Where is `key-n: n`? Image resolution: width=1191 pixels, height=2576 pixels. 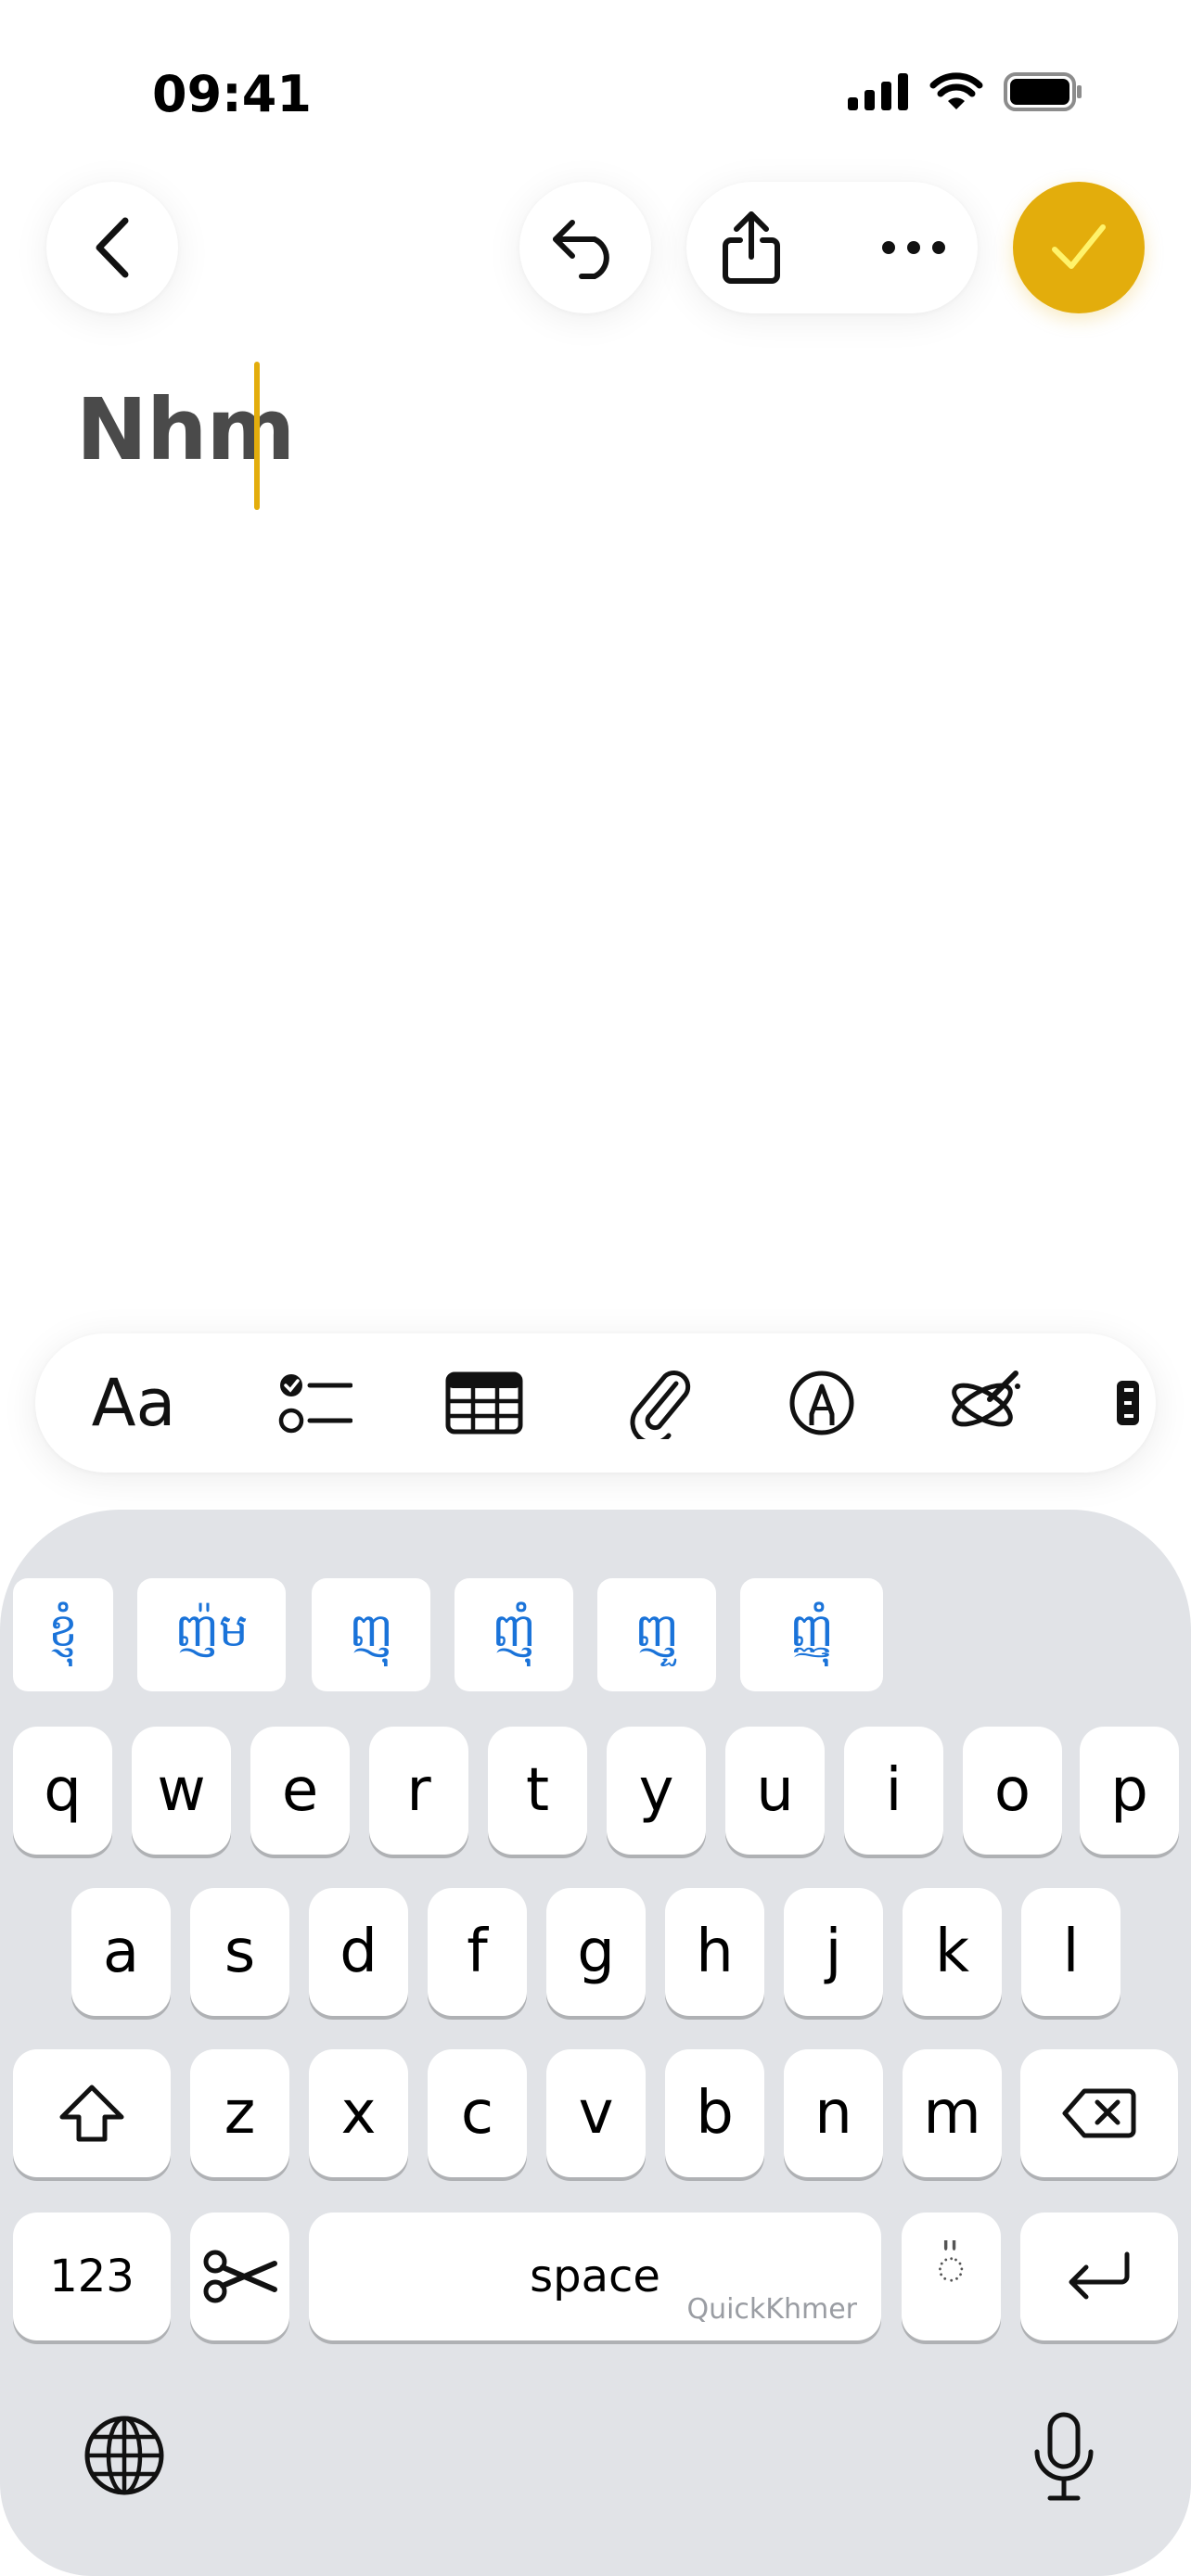 key-n: n is located at coordinates (833, 2113).